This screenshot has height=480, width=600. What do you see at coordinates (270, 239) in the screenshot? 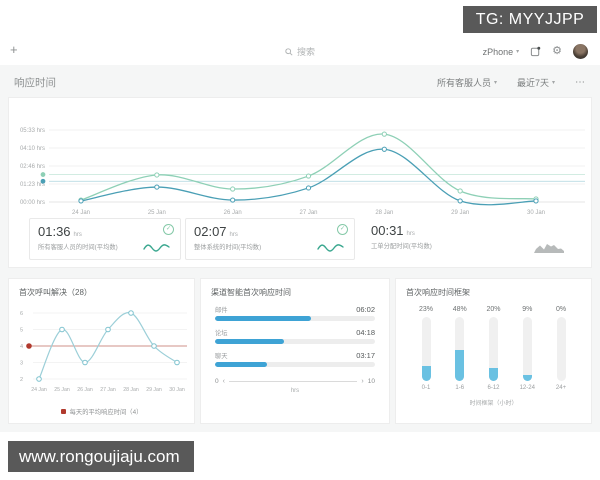
I see `kpi-card-system-average: 02:07 hrs 整体系统的时间(平均数) ✓` at bounding box center [270, 239].